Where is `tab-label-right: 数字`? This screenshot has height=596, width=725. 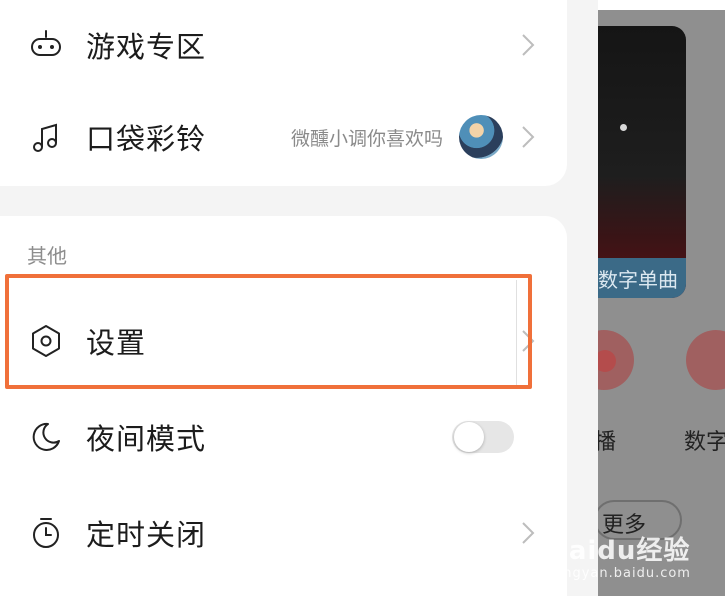
tab-label-right: 数字 is located at coordinates (704, 442).